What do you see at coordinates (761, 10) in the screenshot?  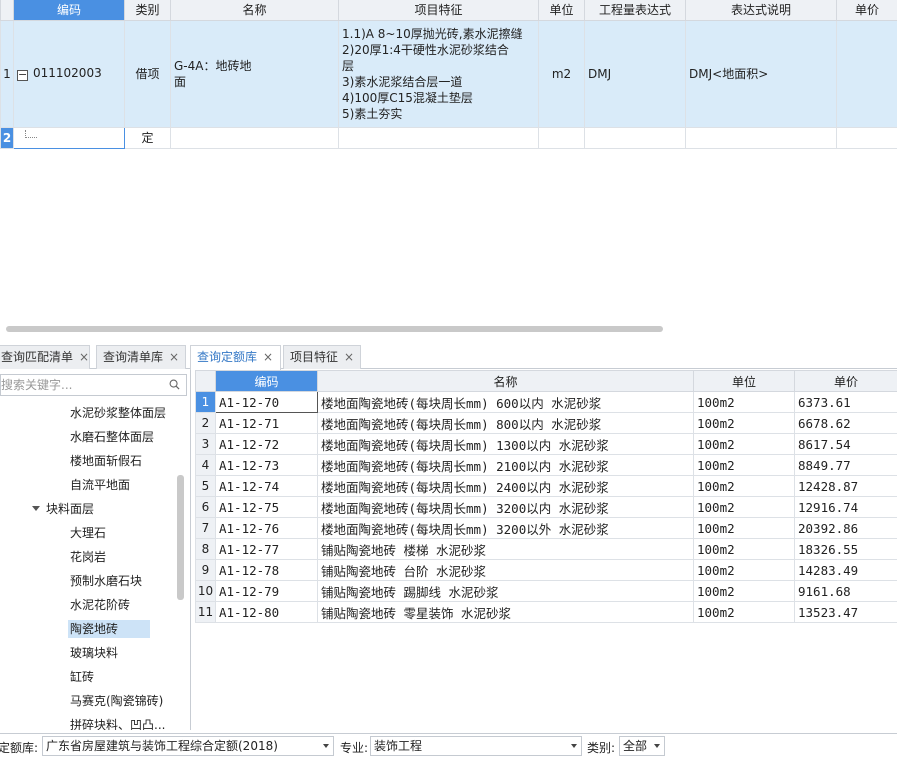 I see `header-expression-desc: 表达式说明` at bounding box center [761, 10].